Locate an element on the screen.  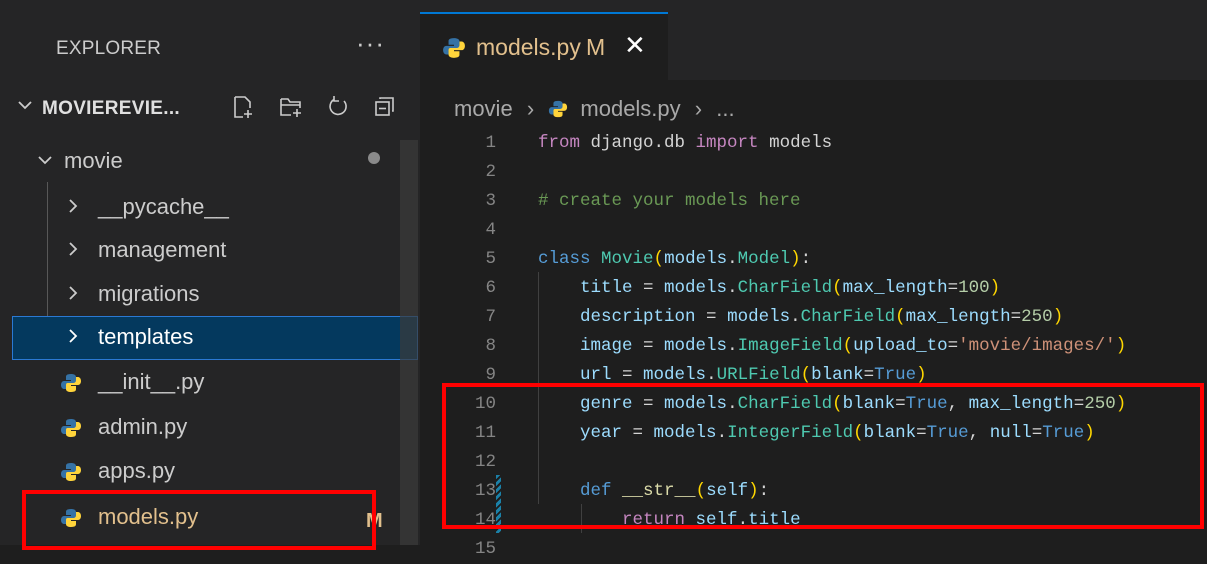
code-line: 4 is located at coordinates (813, 230).